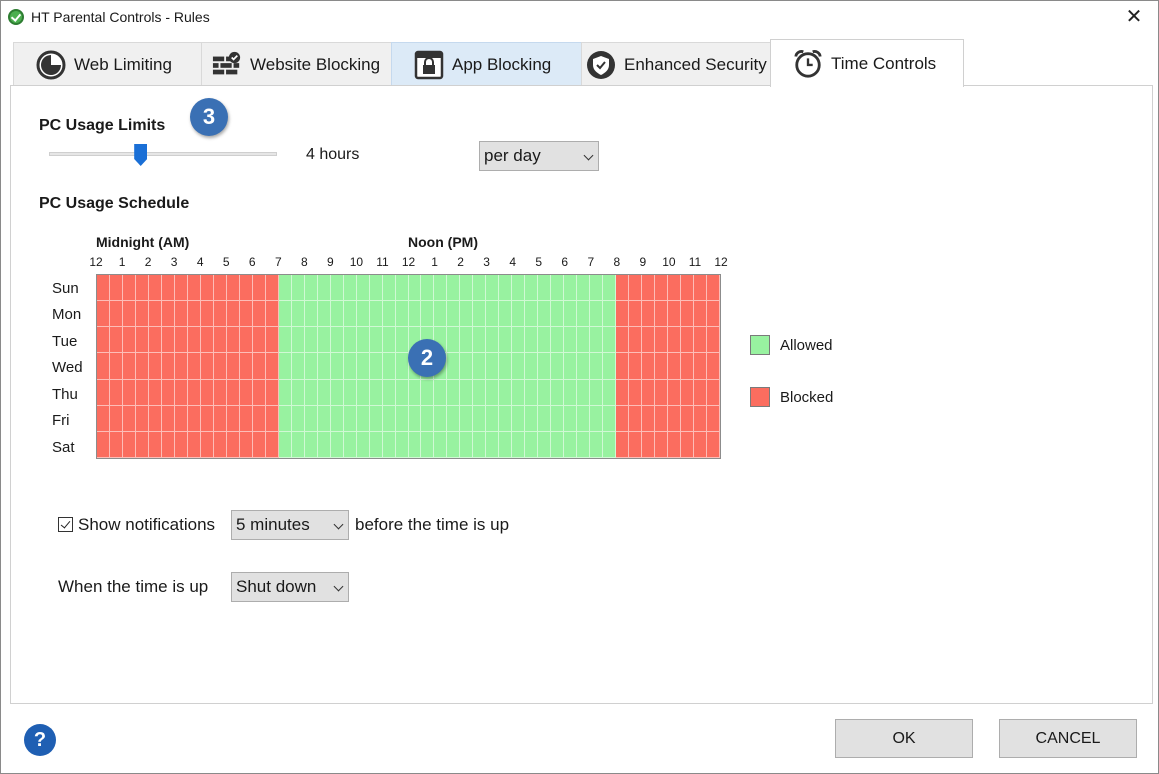 This screenshot has width=1159, height=774. Describe the element at coordinates (40, 740) in the screenshot. I see `help-button: ?` at that location.